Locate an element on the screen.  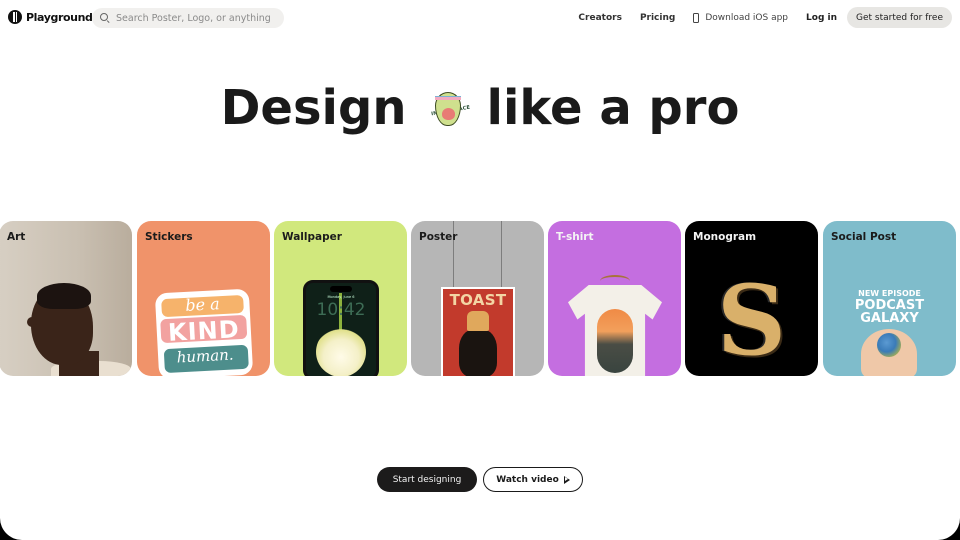
globe-image is located at coordinates (889, 345).